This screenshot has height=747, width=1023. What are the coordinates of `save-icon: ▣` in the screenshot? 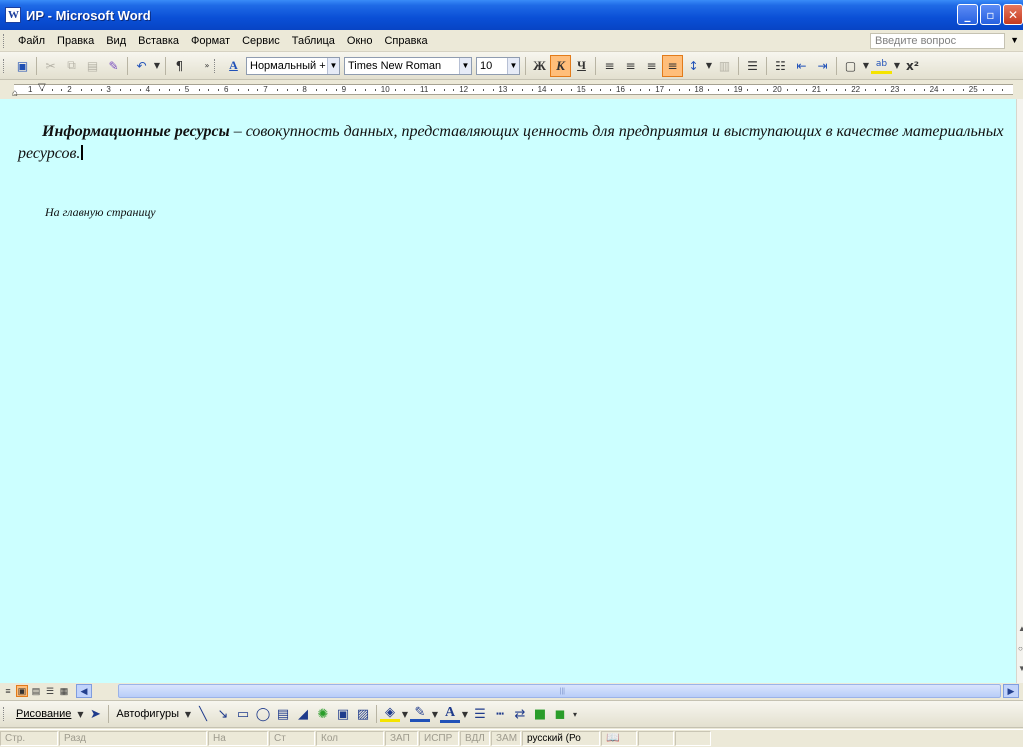 It's located at (22, 66).